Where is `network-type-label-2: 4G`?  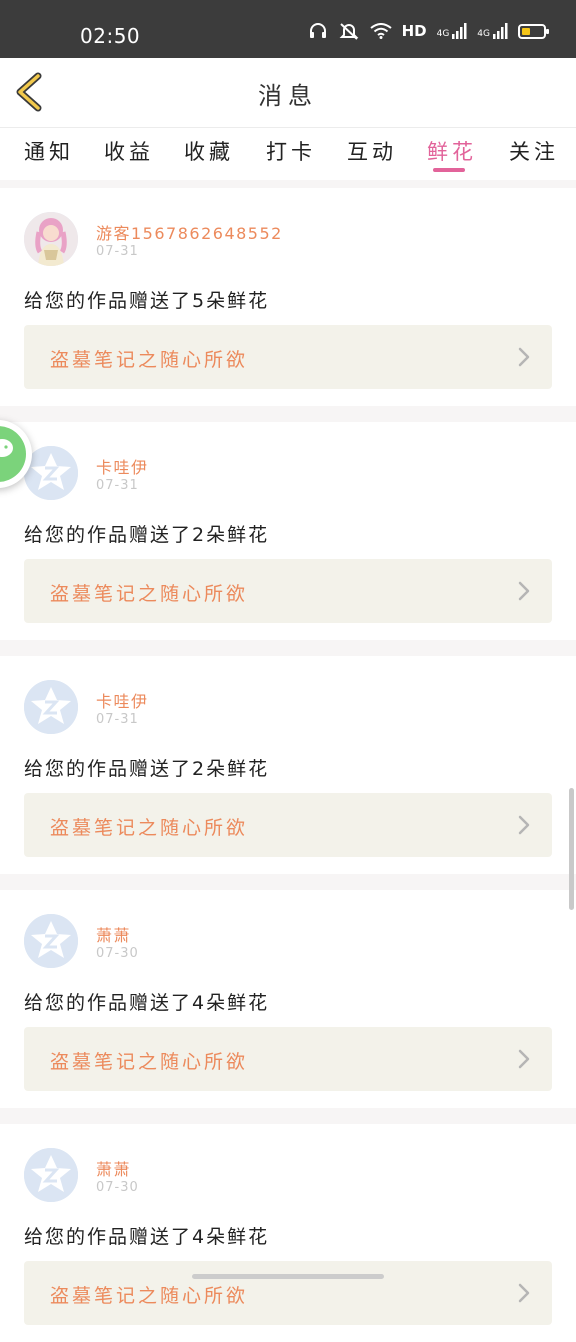
network-type-label-2: 4G is located at coordinates (483, 34).